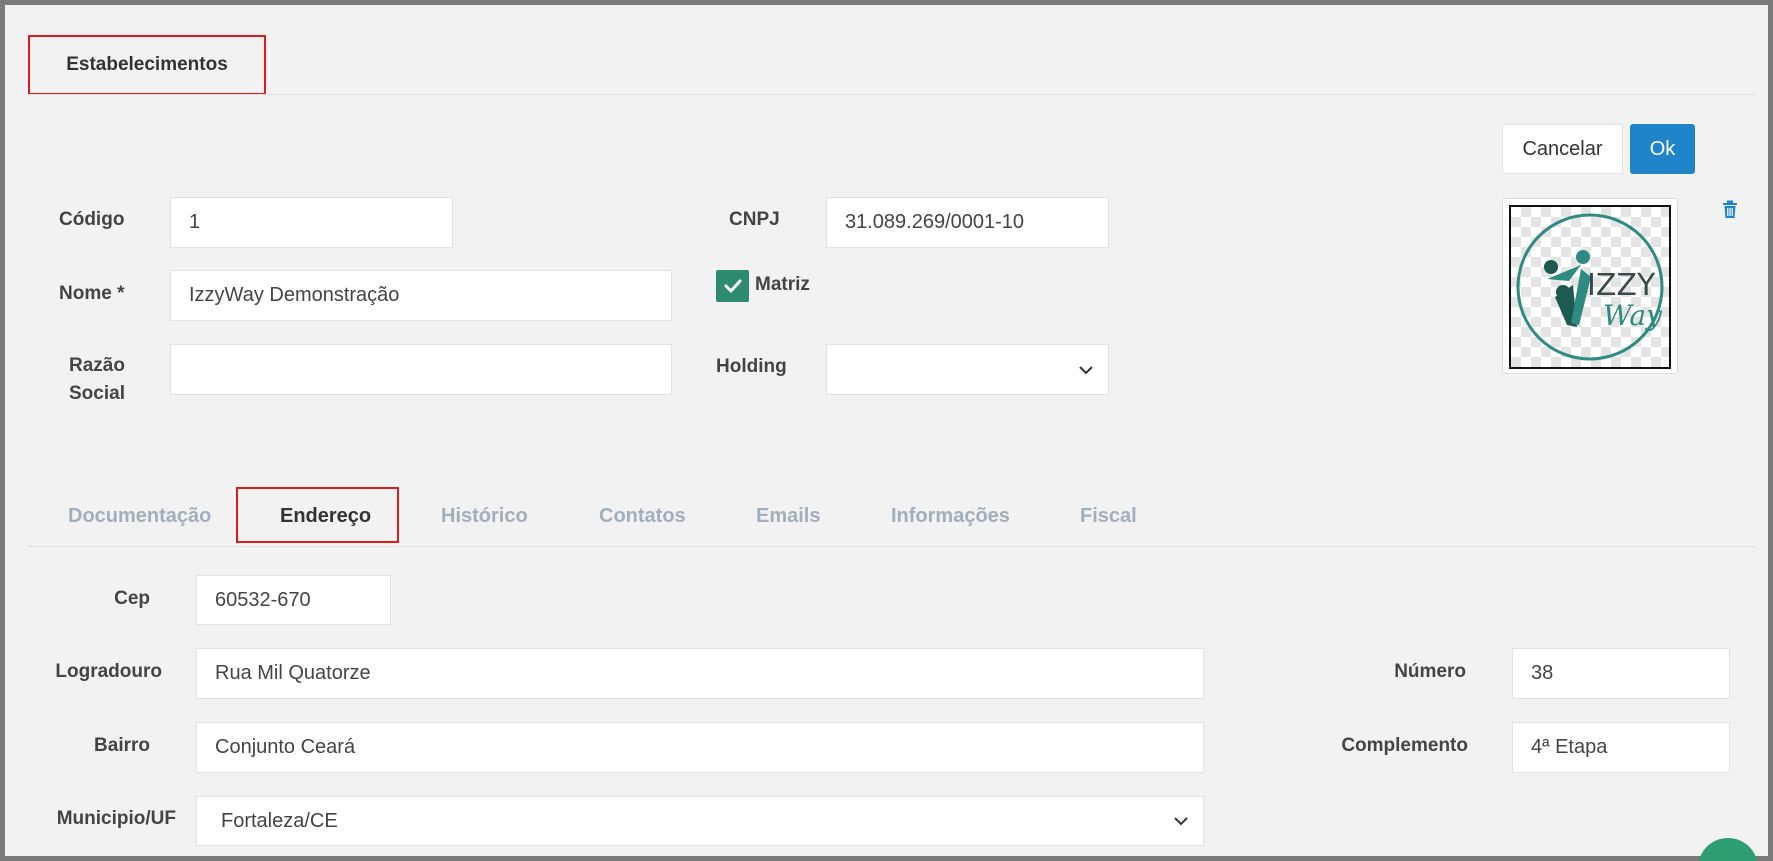  Describe the element at coordinates (122, 745) in the screenshot. I see `bairro-label: Bairro` at that location.